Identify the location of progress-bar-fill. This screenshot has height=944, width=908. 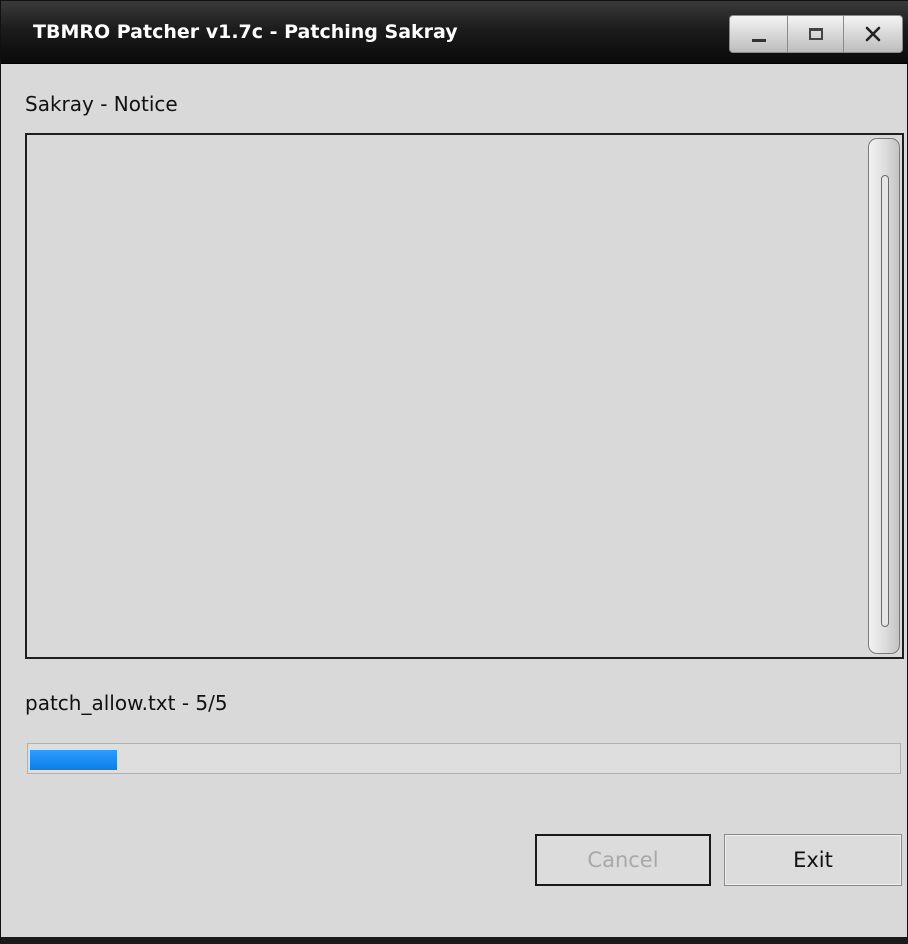
(73, 760).